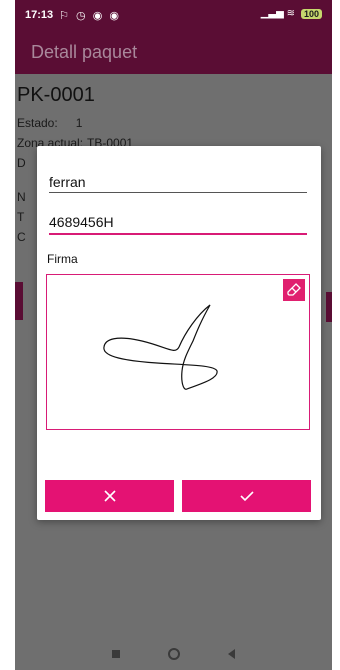 The image size is (340, 670). Describe the element at coordinates (231, 654) in the screenshot. I see `back-icon` at that location.